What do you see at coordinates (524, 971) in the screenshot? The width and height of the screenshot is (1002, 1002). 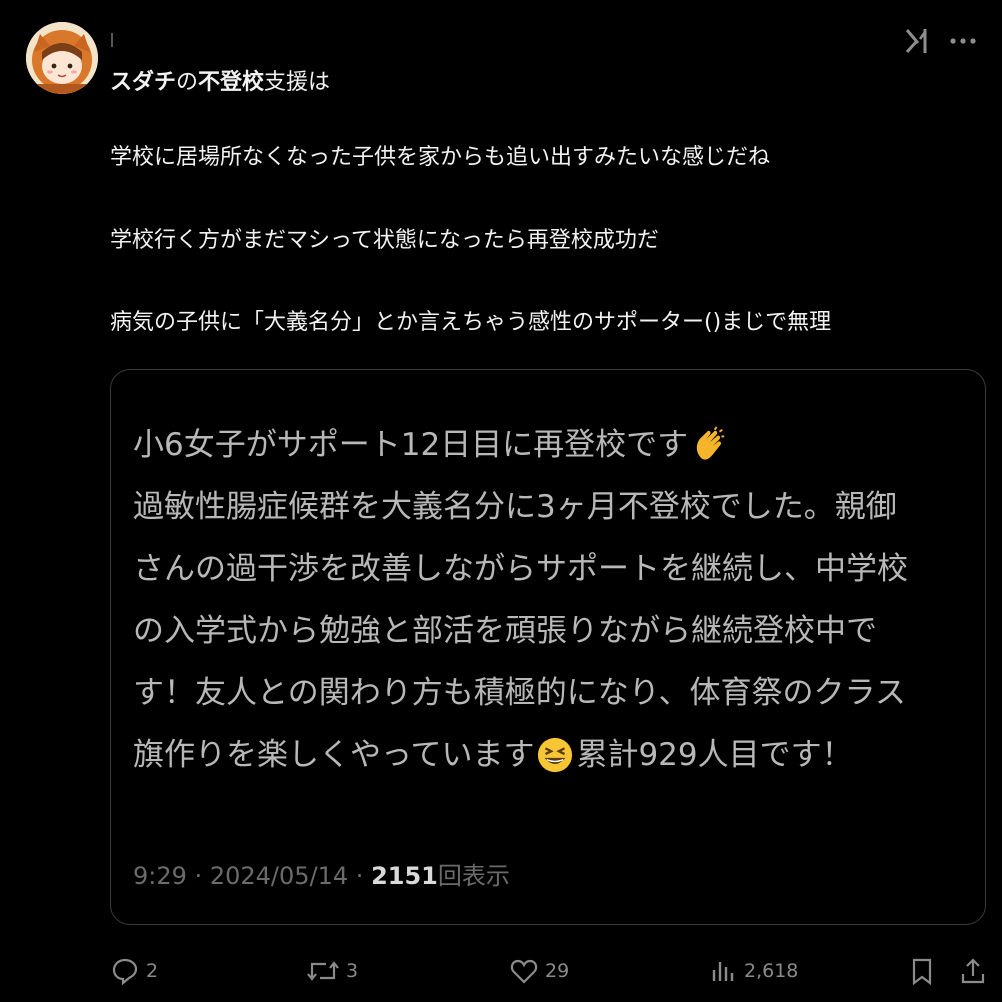 I see `like-icon` at bounding box center [524, 971].